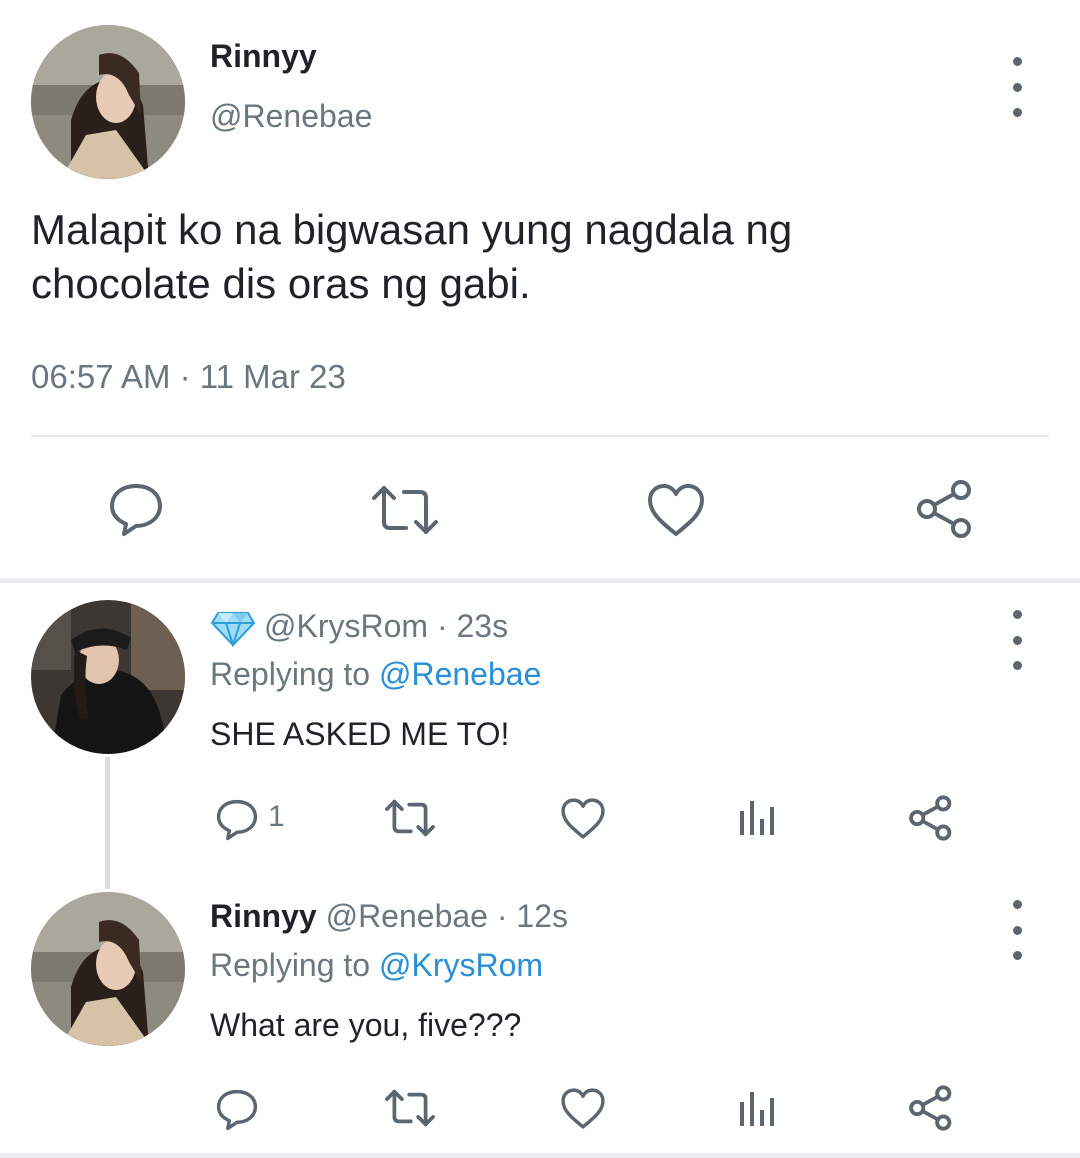 This screenshot has width=1080, height=1158. What do you see at coordinates (263, 916) in the screenshot?
I see `reply-author-name: Rinnyy` at bounding box center [263, 916].